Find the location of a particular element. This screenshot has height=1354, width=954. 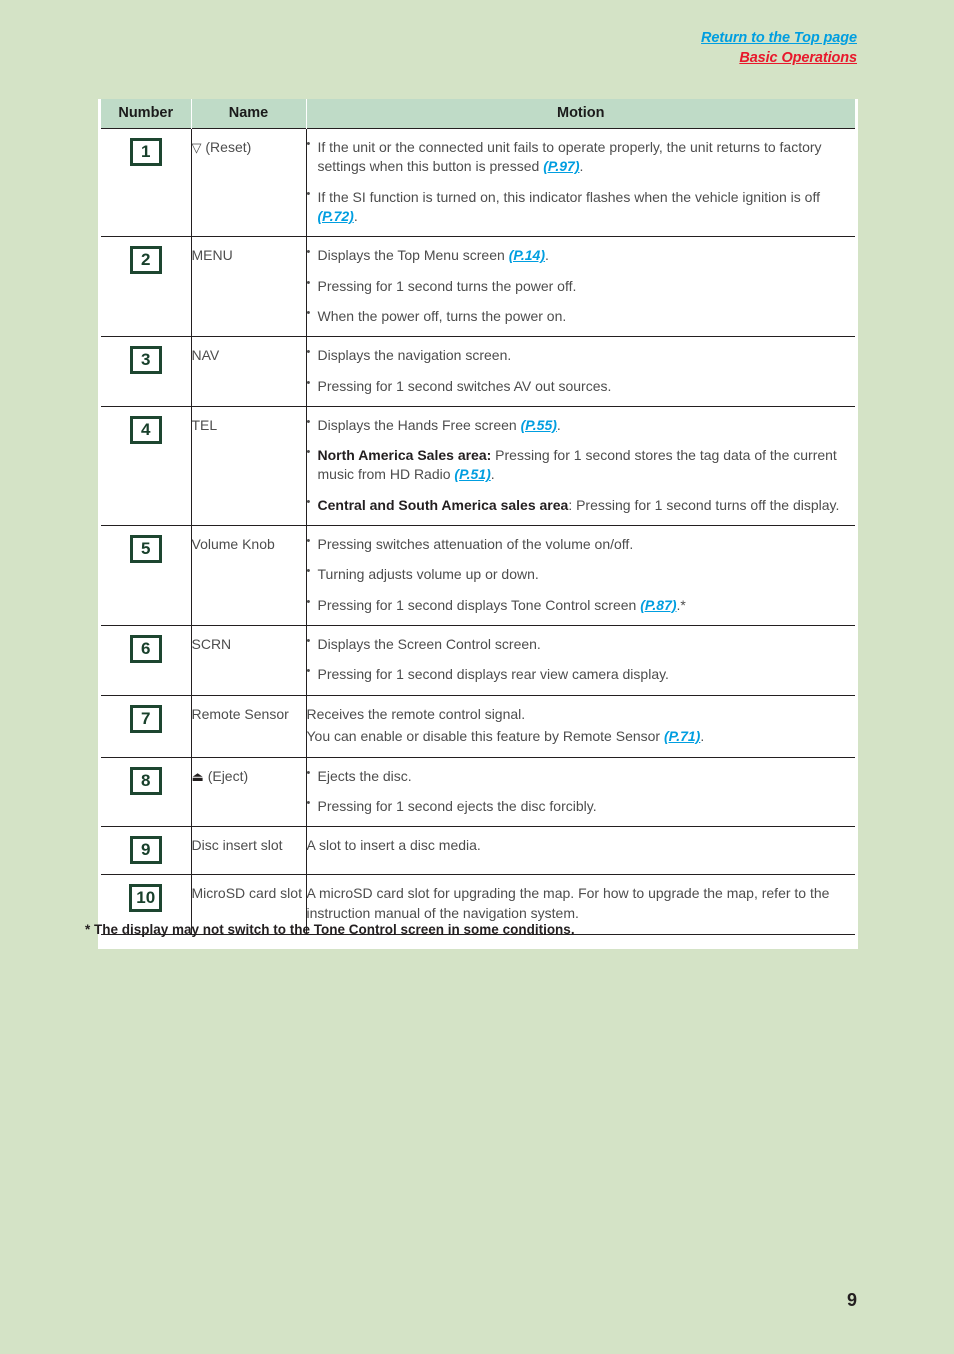

number-badge: 10 is located at coordinates (146, 898).